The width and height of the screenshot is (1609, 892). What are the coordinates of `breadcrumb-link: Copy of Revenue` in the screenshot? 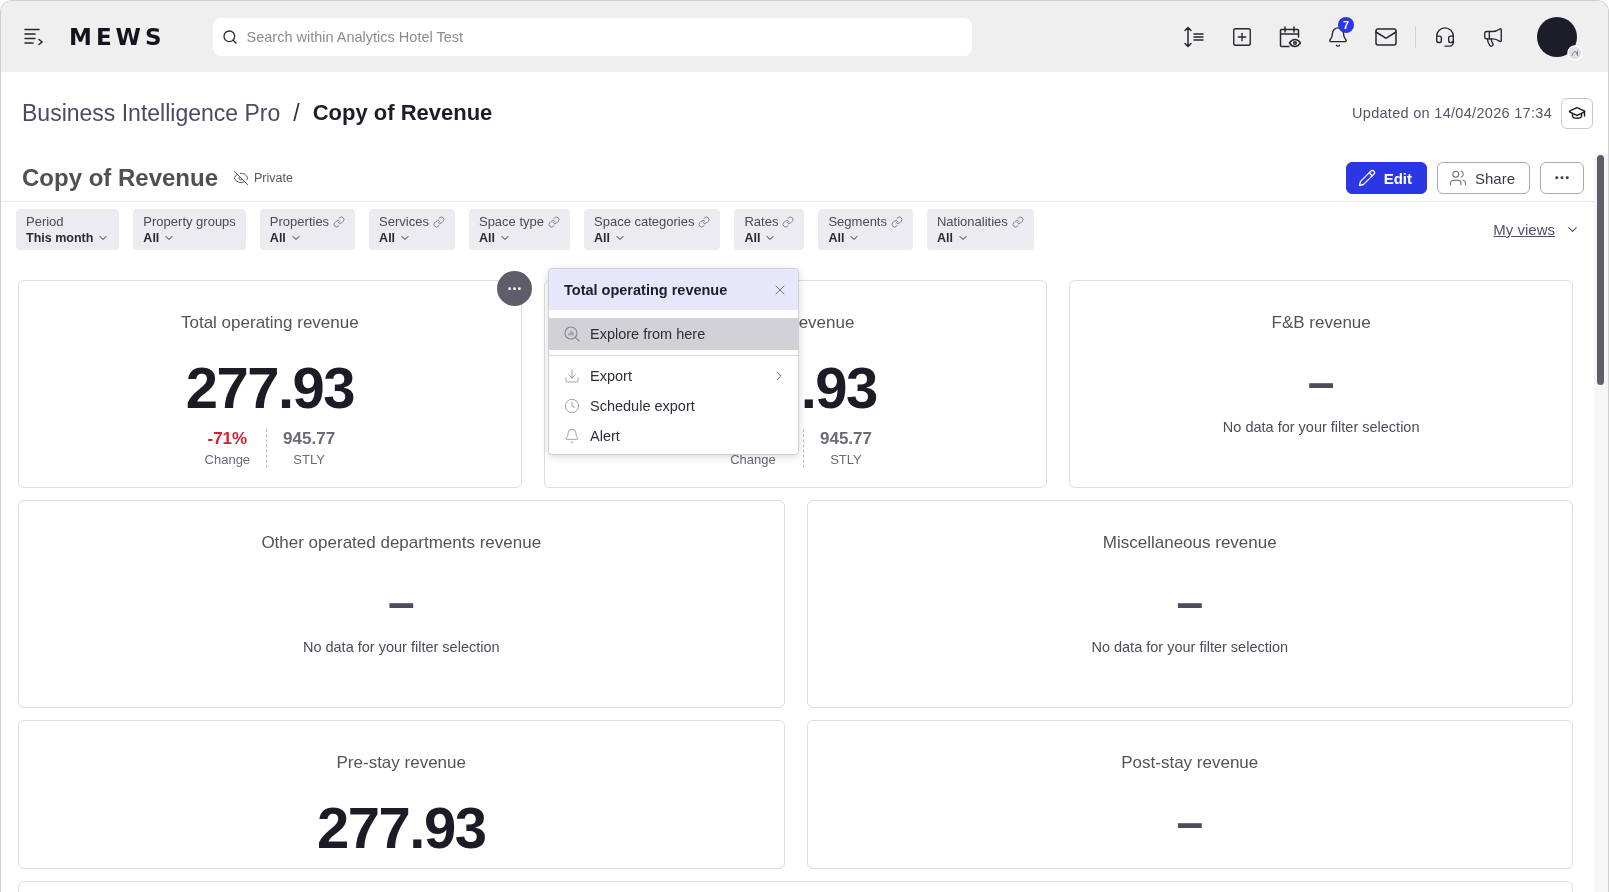 It's located at (402, 113).